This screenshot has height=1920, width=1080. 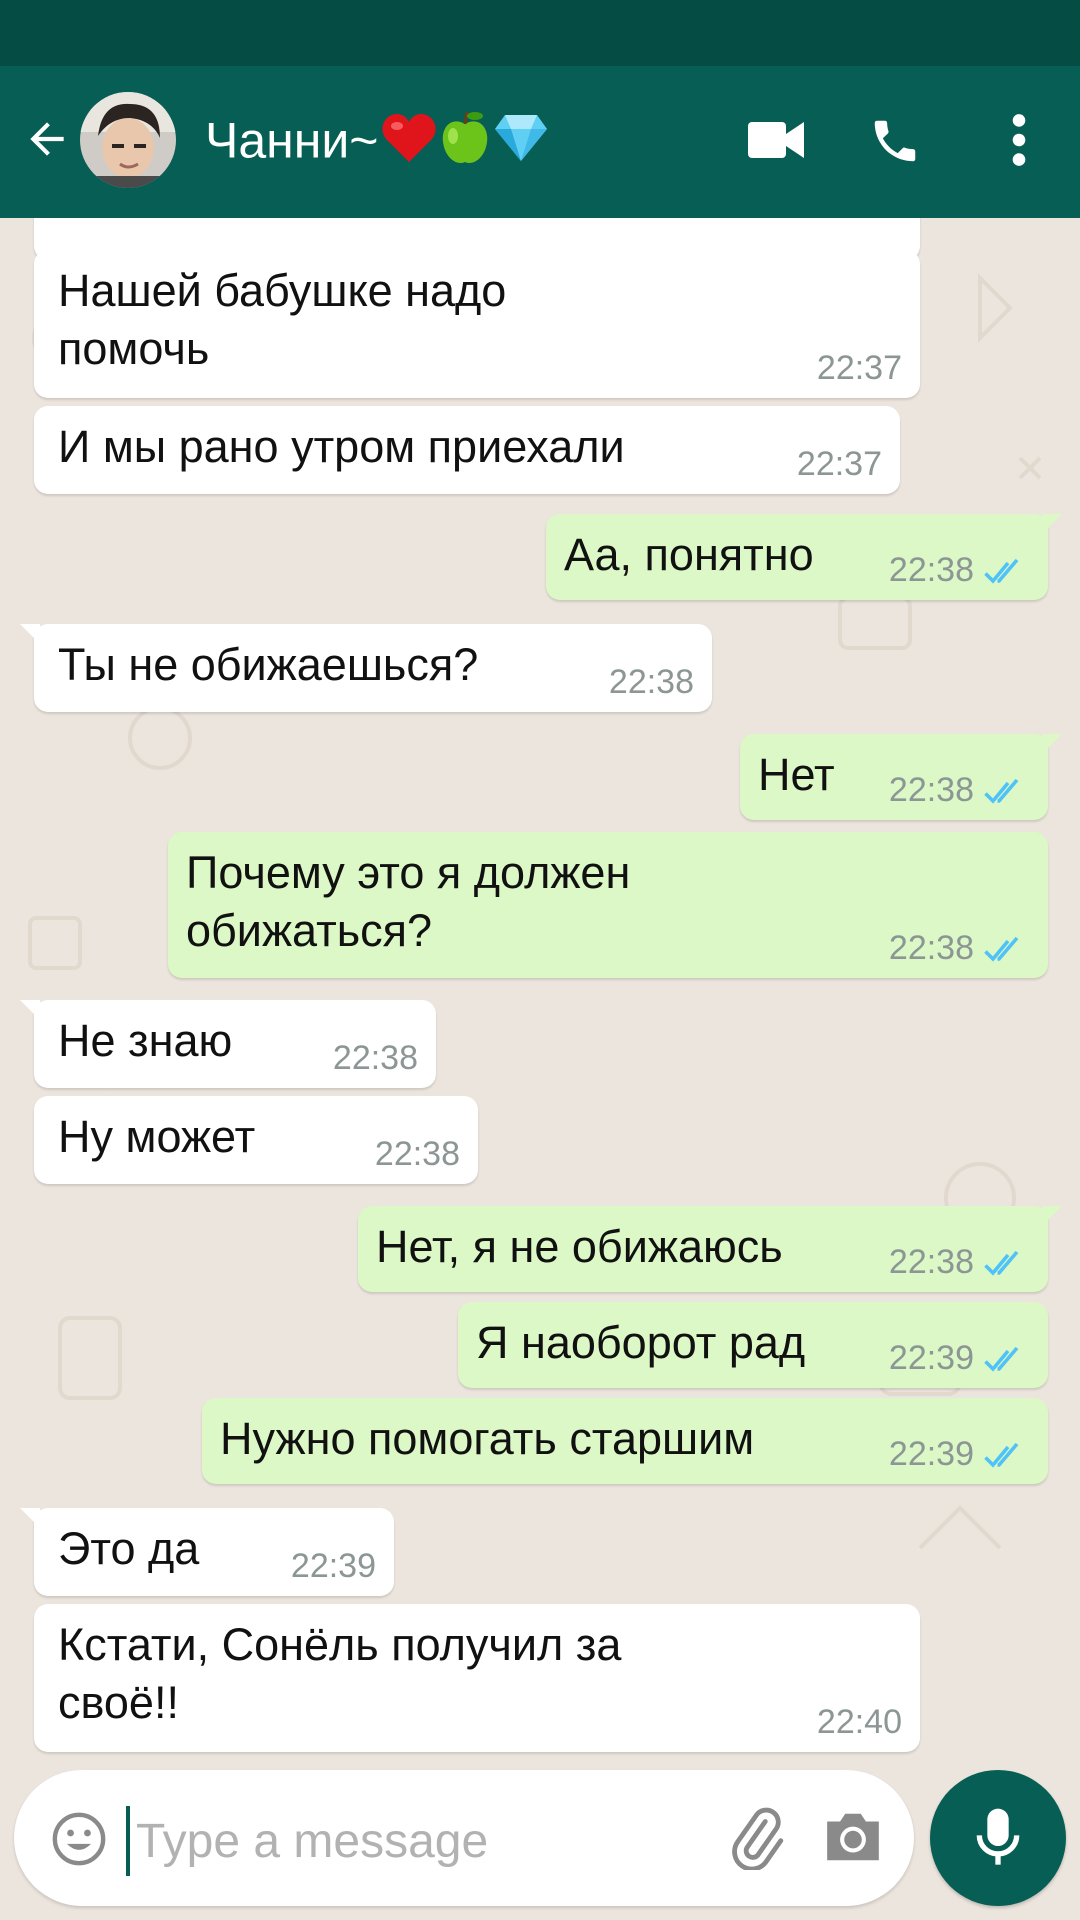 What do you see at coordinates (47, 139) in the screenshot?
I see `back-arrow-icon` at bounding box center [47, 139].